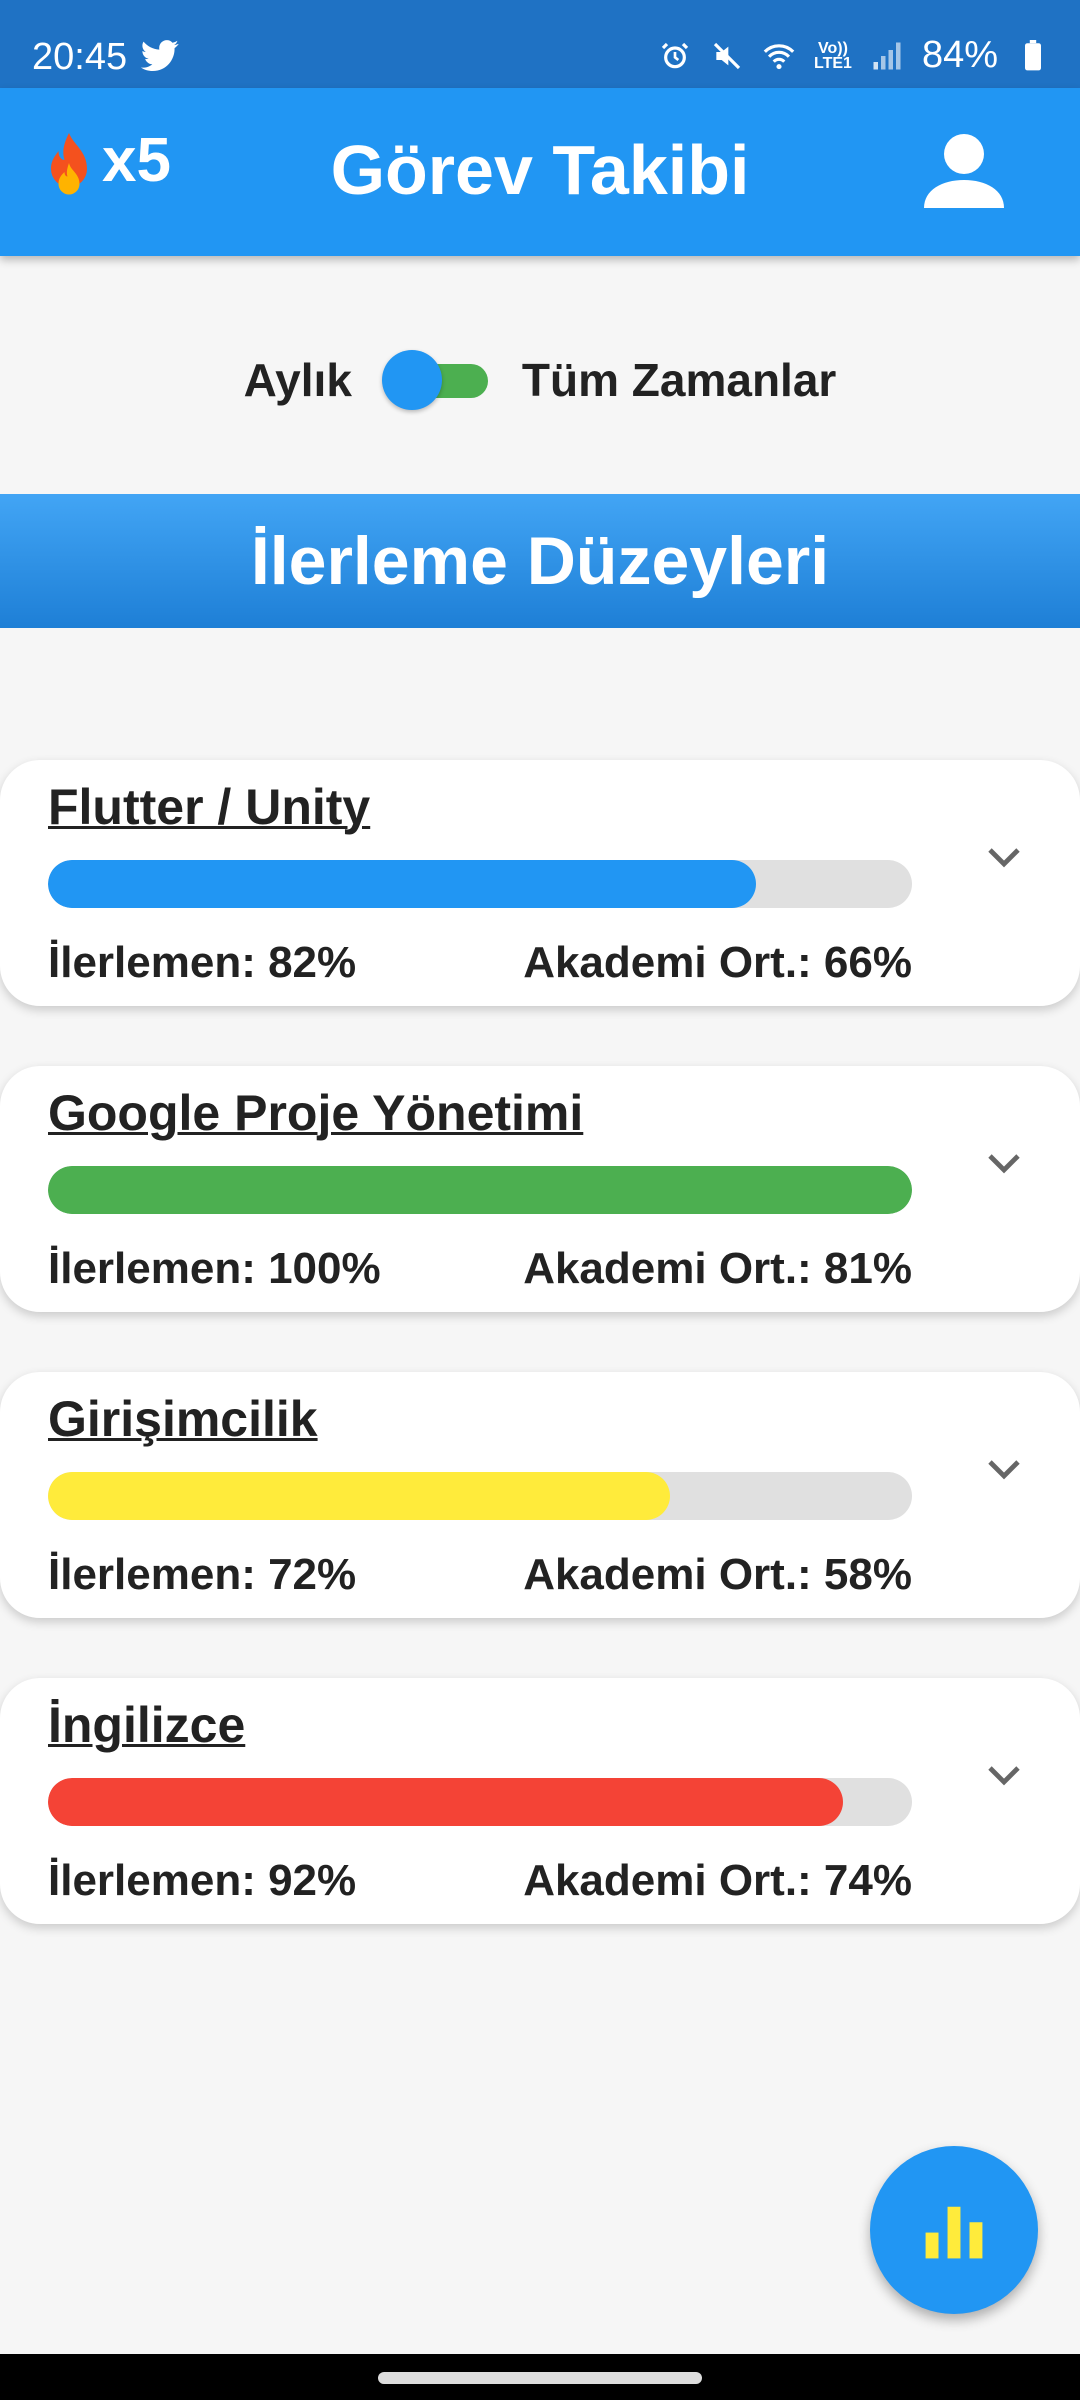  Describe the element at coordinates (214, 1268) in the screenshot. I see `user-progress-text: İlerlemen: 100%` at that location.